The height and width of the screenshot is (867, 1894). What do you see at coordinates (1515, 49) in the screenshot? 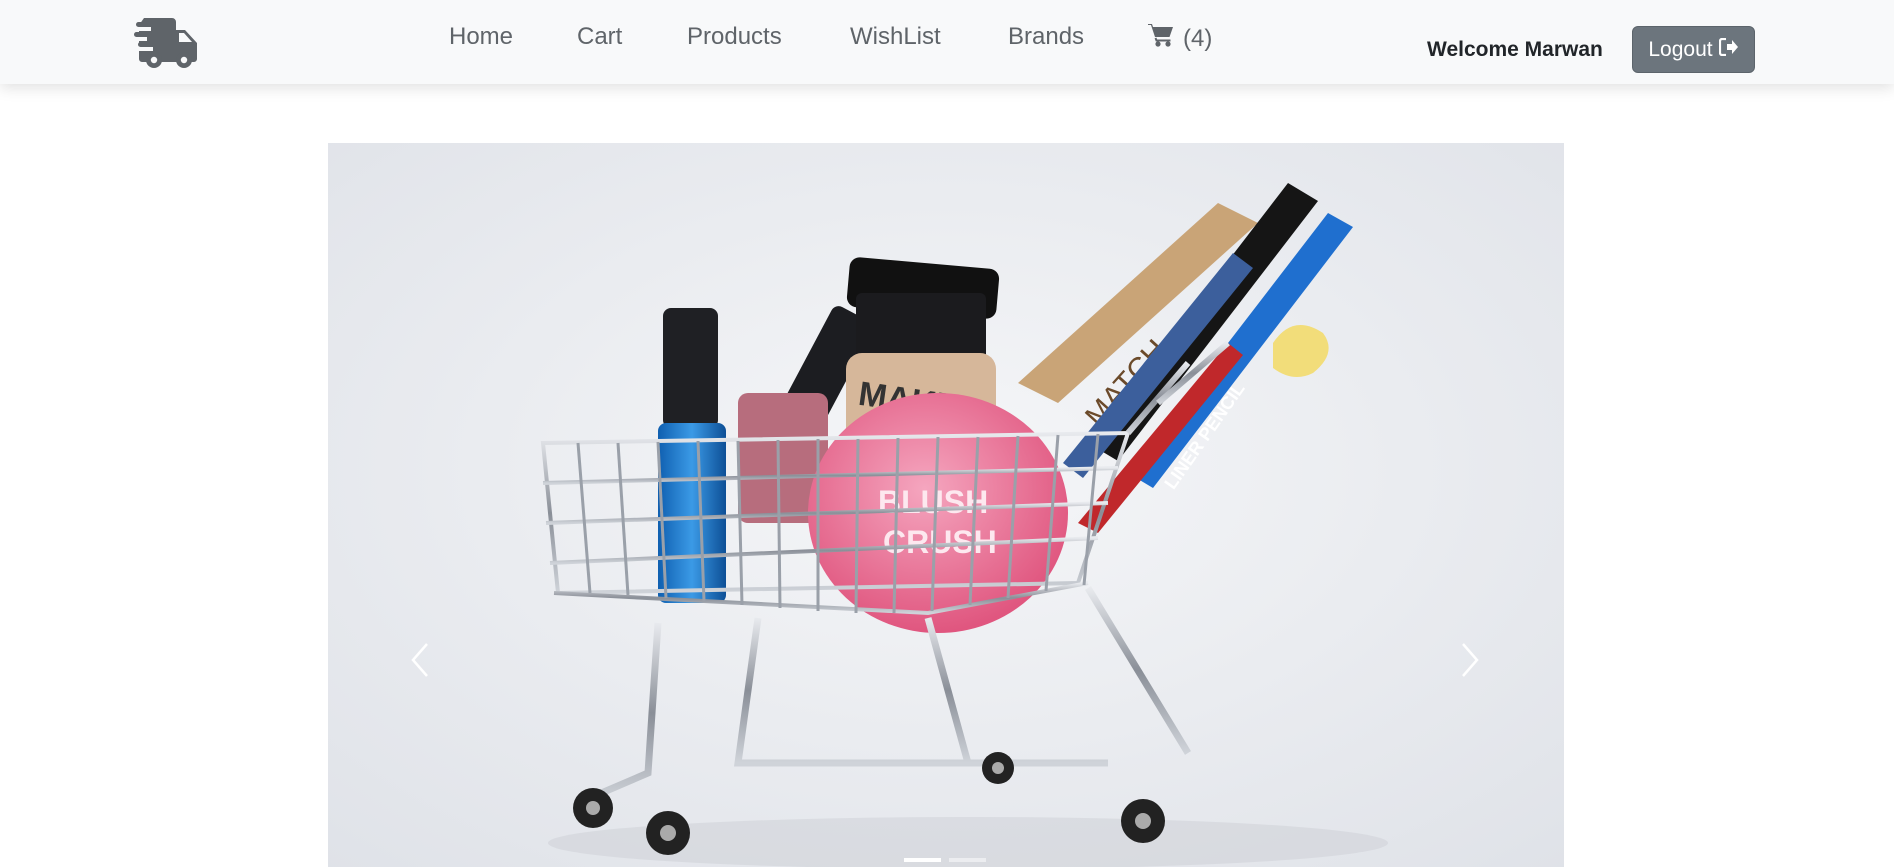
I see `welcome-text: Welcome Marwan` at bounding box center [1515, 49].